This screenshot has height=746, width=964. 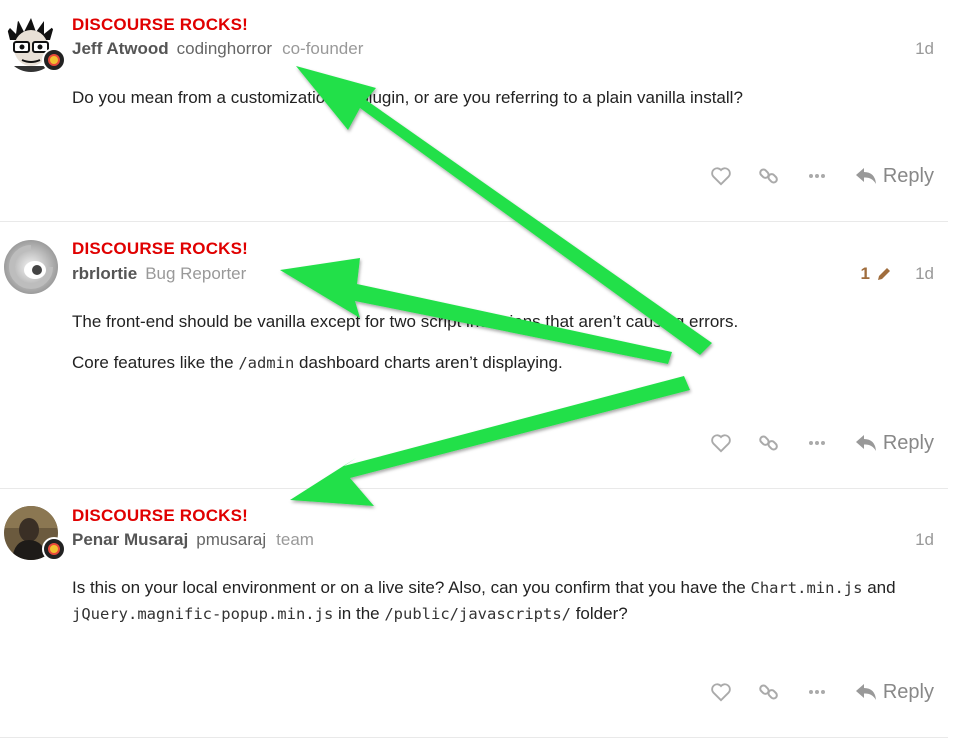 I want to click on paragraph-text: in the, so click(x=359, y=613).